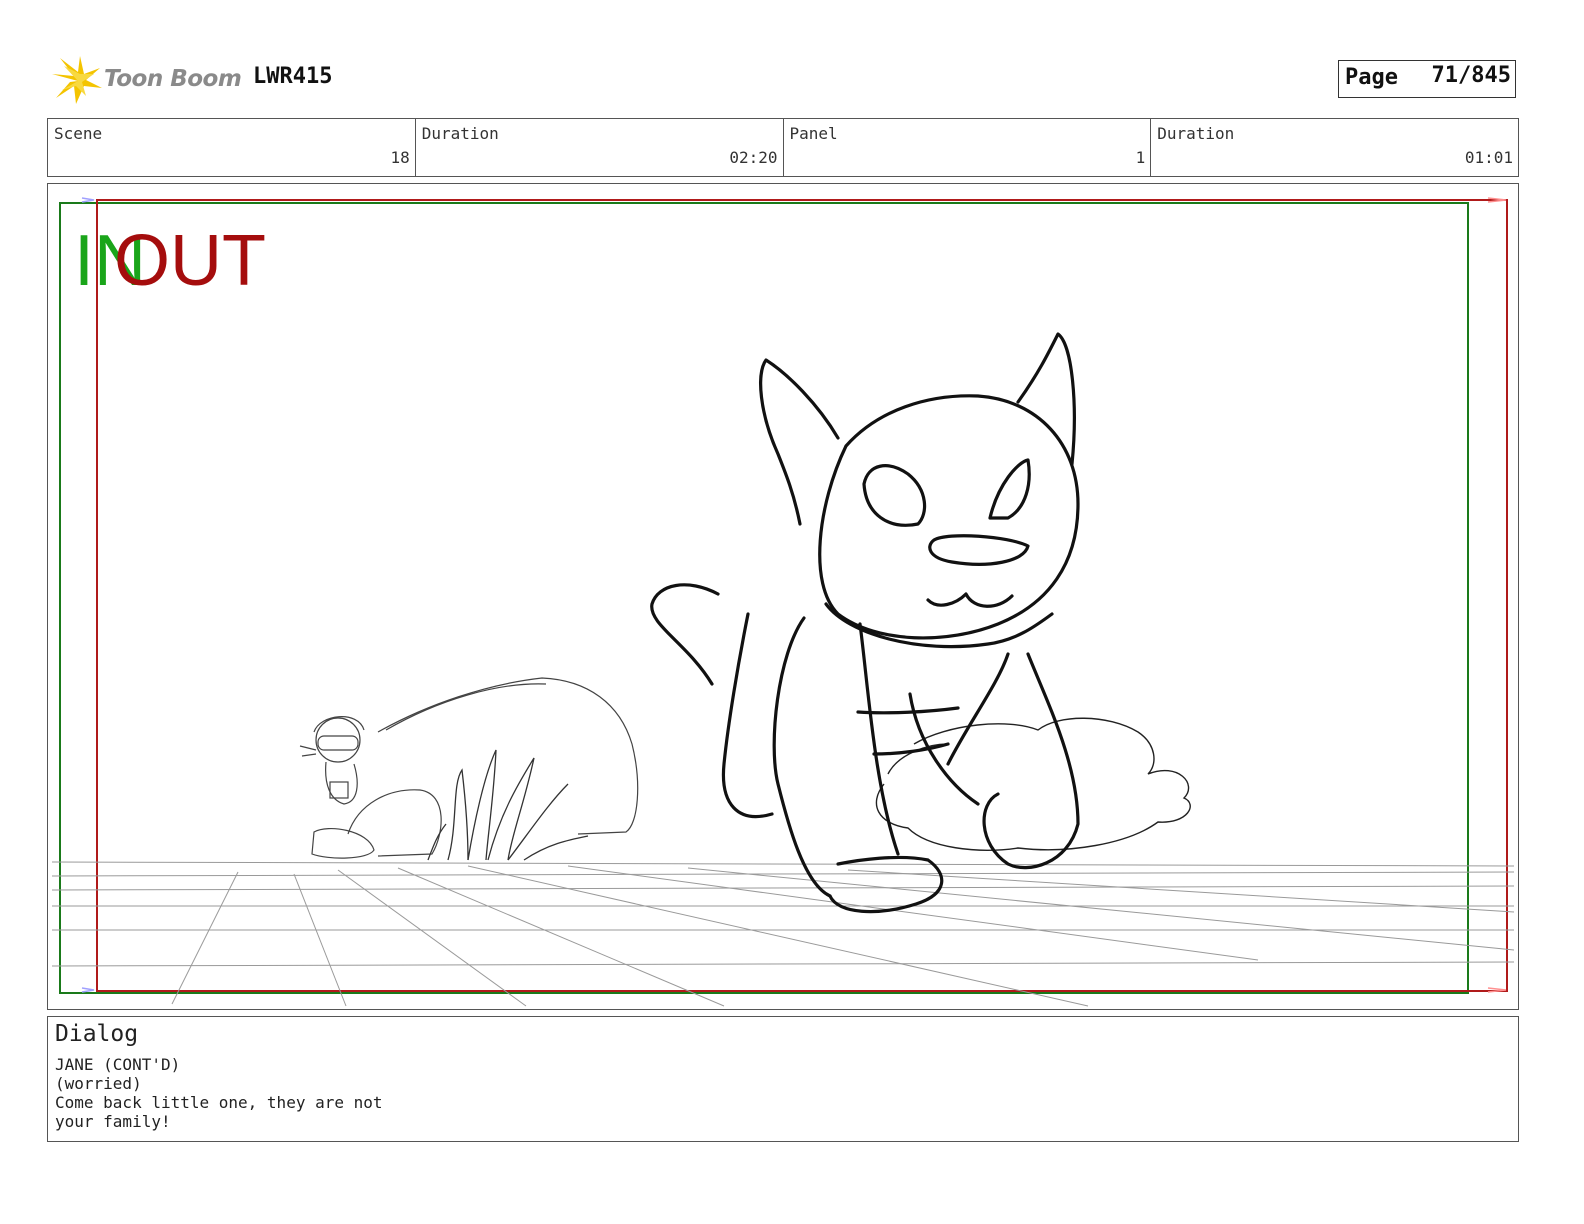 The image size is (1584, 1224). What do you see at coordinates (813, 133) in the screenshot?
I see `panel-label: Panel` at bounding box center [813, 133].